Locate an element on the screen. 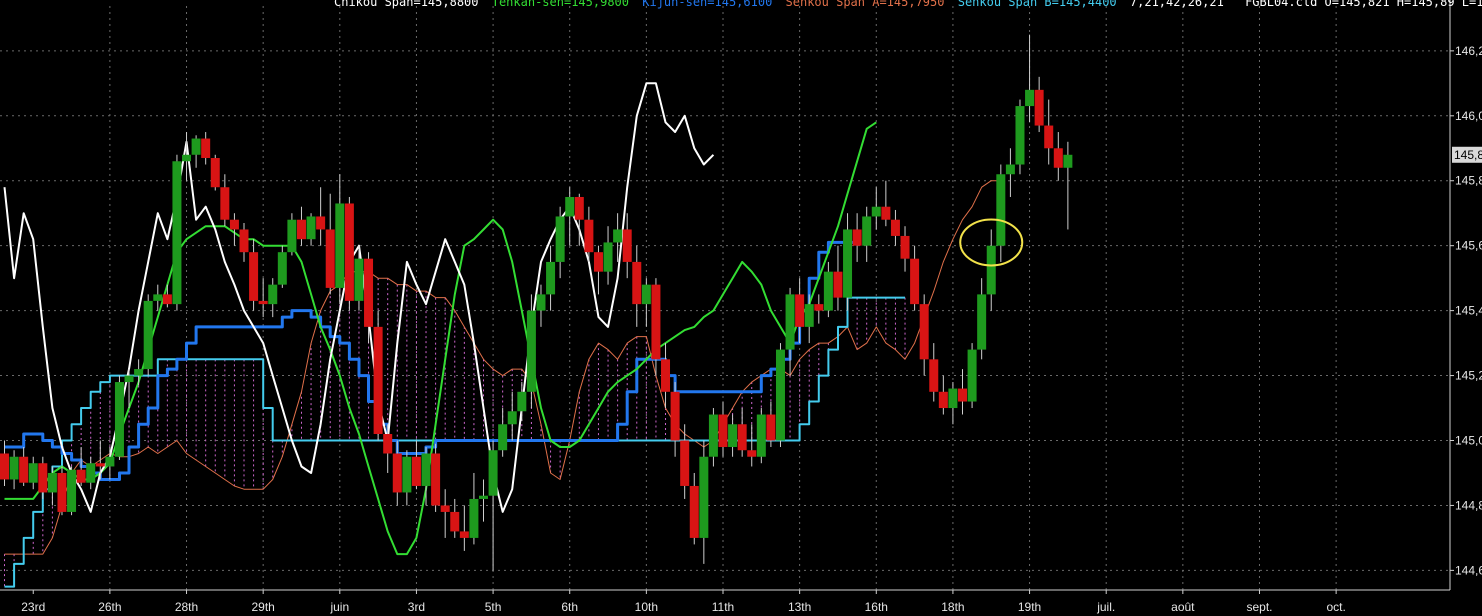  tenkan-sen-value: Tenkan-sen=145,9800 is located at coordinates (560, 4).